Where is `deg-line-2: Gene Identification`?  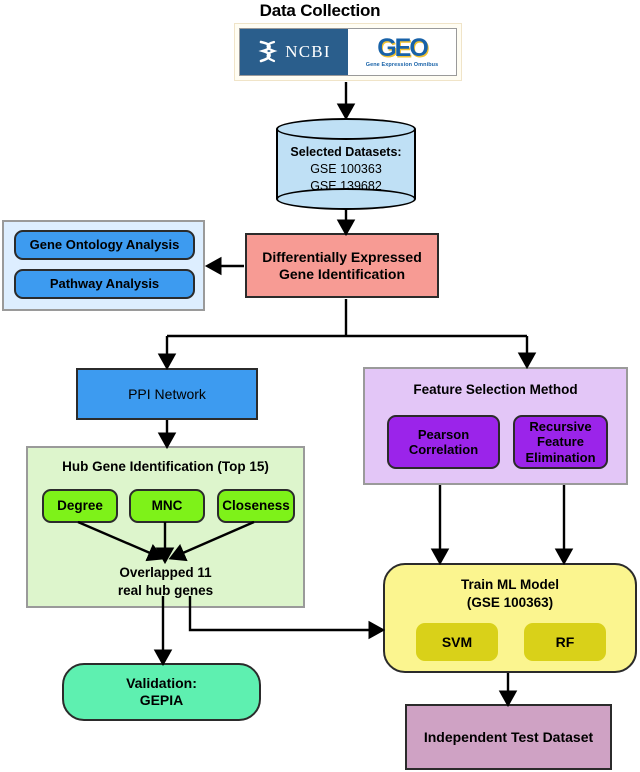 deg-line-2: Gene Identification is located at coordinates (341, 273).